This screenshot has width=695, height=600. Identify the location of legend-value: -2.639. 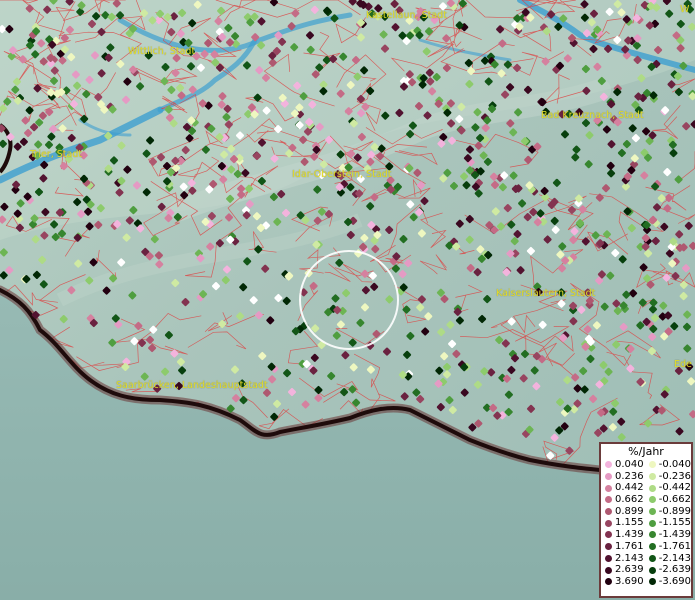
(674, 570).